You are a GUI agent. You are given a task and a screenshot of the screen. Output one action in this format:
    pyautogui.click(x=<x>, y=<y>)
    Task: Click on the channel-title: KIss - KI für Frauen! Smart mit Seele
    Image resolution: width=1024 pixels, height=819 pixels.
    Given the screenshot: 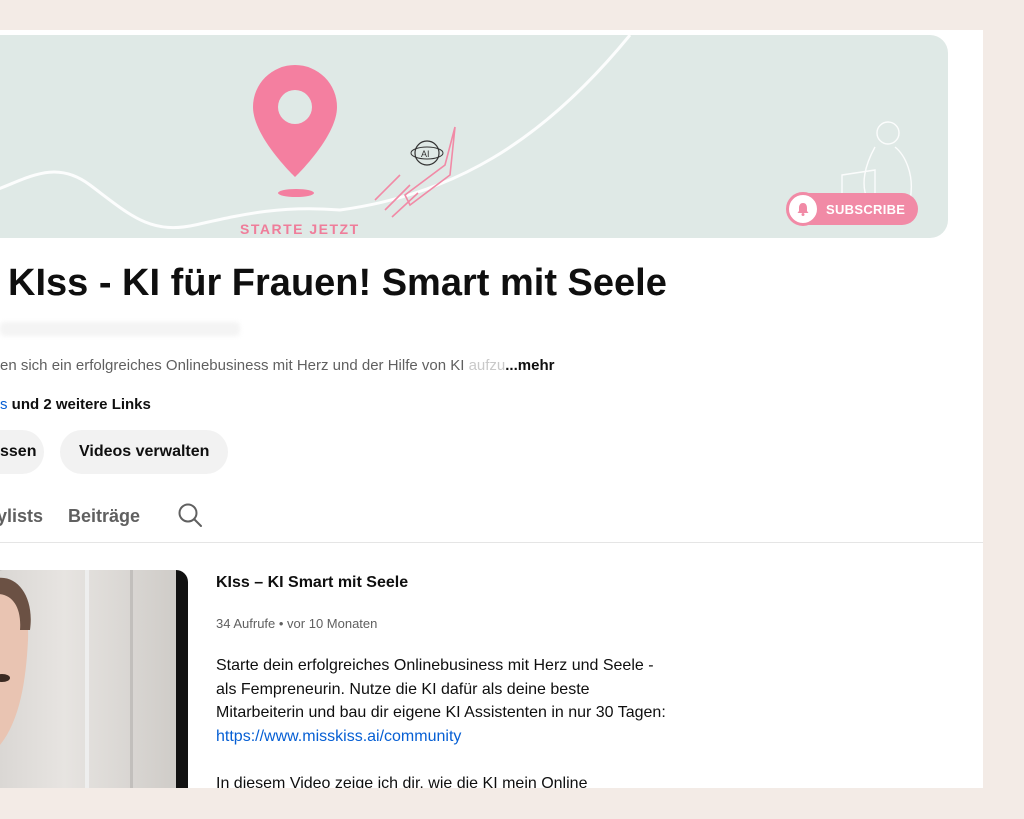 What is the action you would take?
    pyautogui.click(x=337, y=283)
    